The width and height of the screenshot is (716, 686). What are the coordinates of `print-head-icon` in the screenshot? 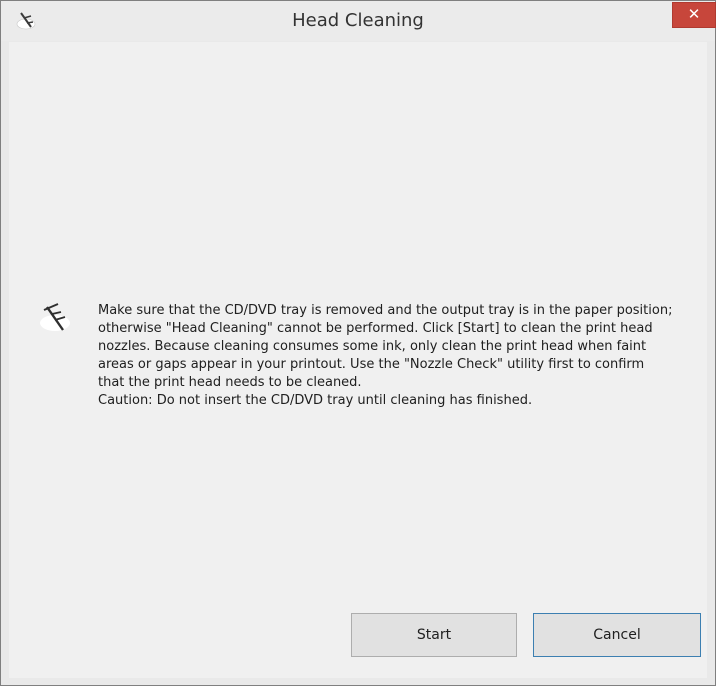 It's located at (55, 317).